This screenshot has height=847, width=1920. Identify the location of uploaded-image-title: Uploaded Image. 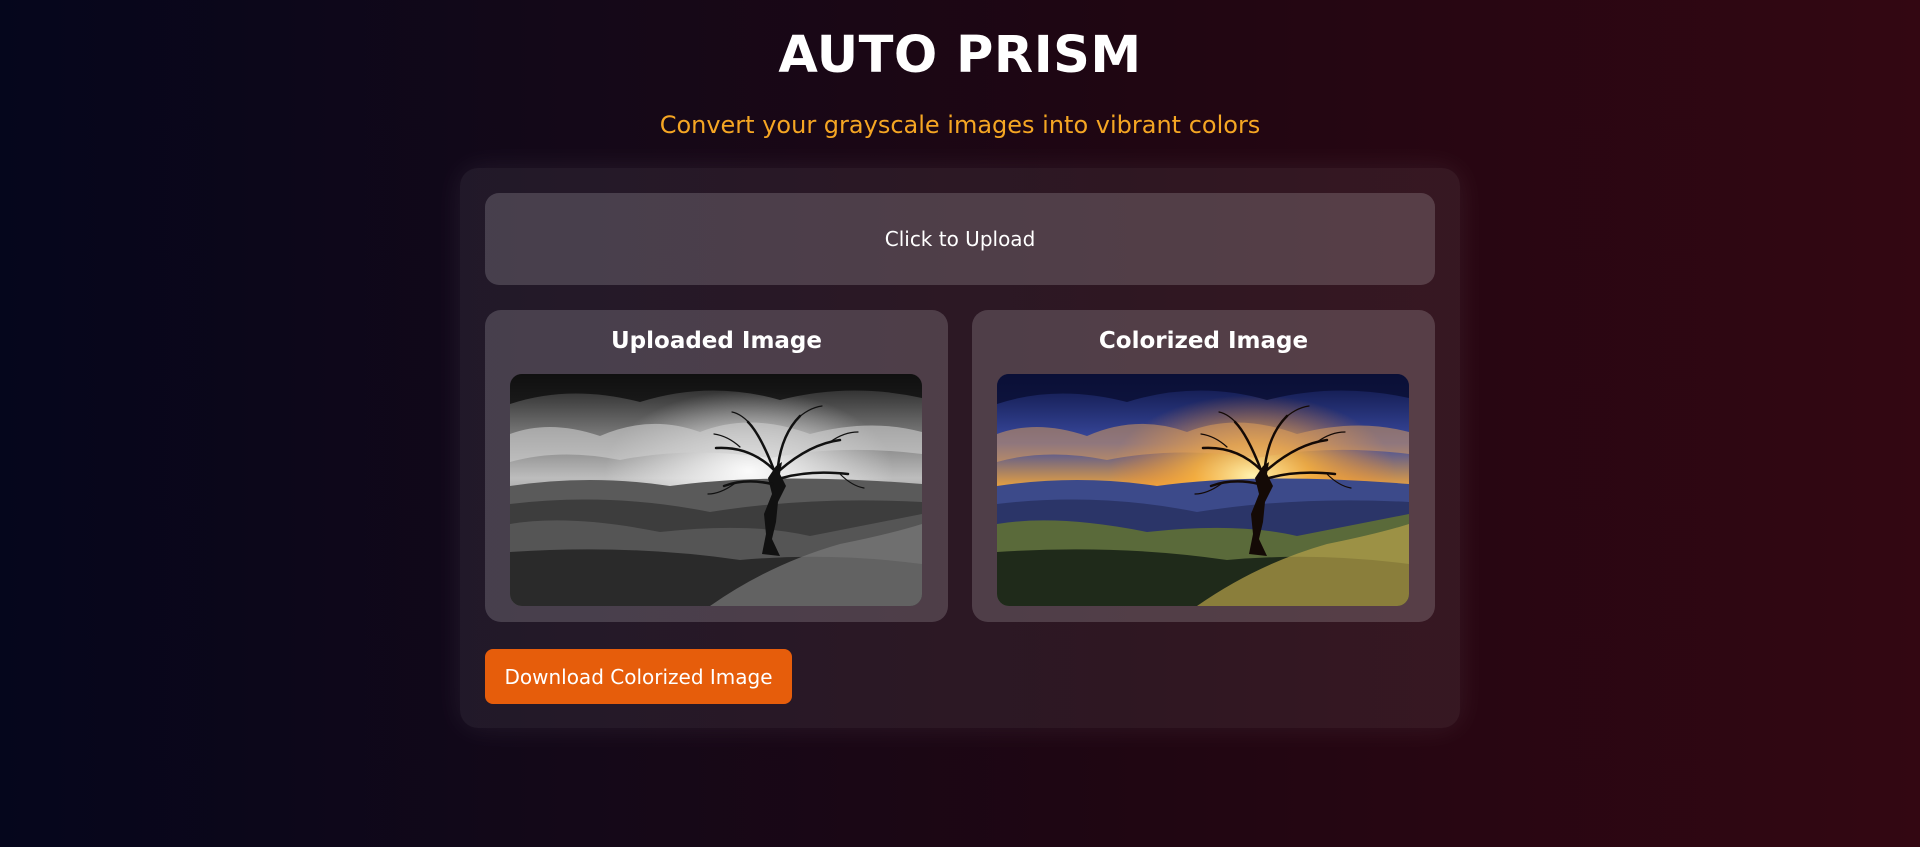
(716, 341).